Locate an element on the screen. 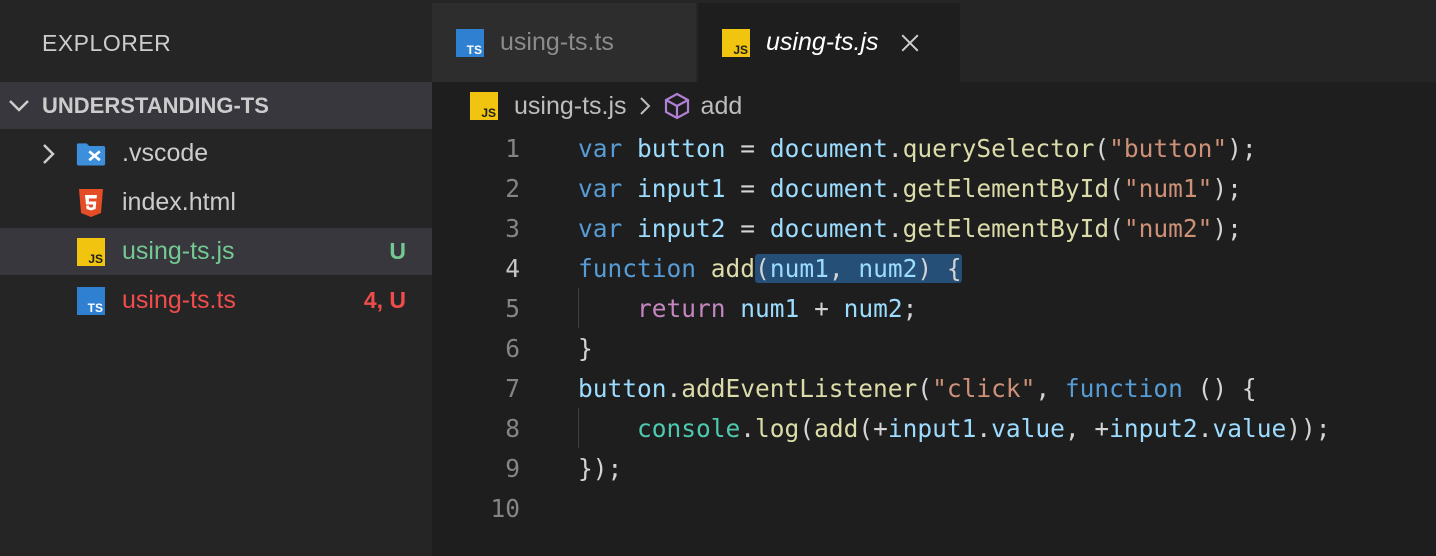  cube-icon is located at coordinates (677, 106).